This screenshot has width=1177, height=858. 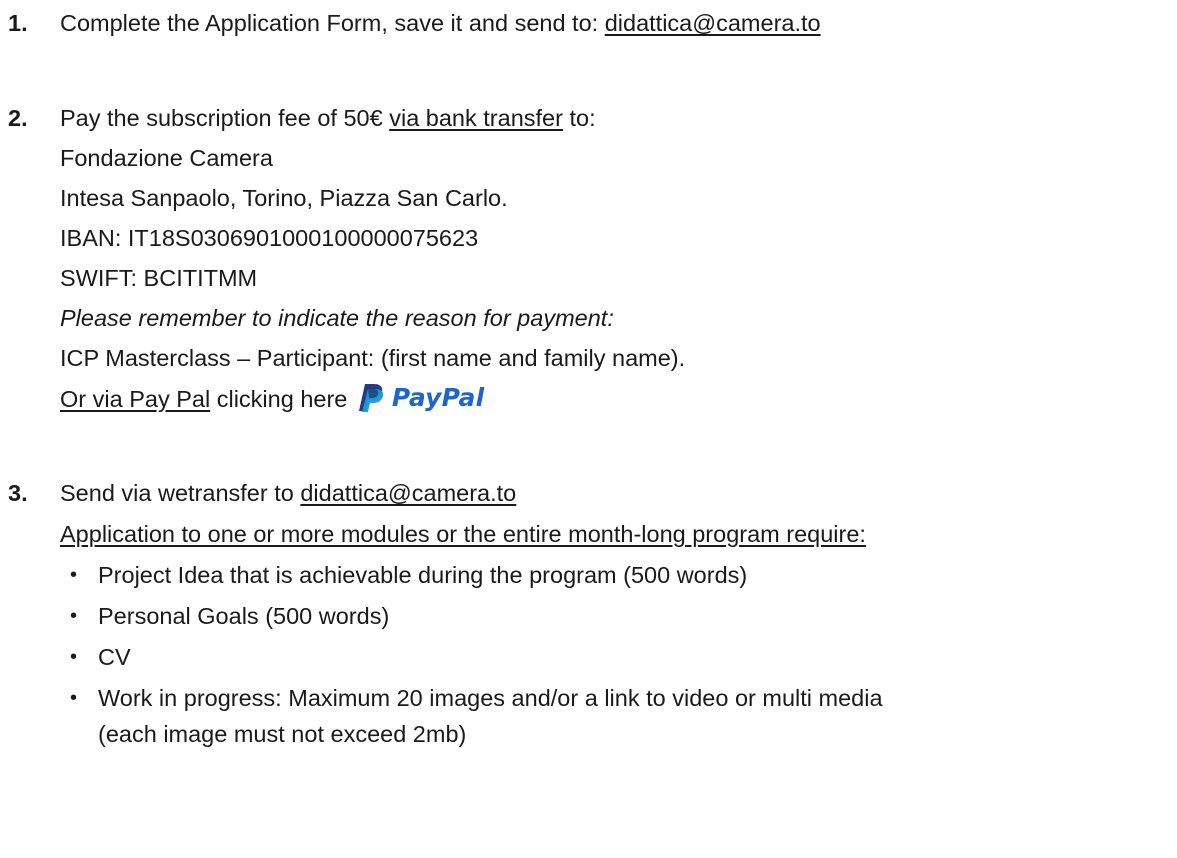 What do you see at coordinates (713, 23) in the screenshot?
I see `email-link: didattica@camera.to` at bounding box center [713, 23].